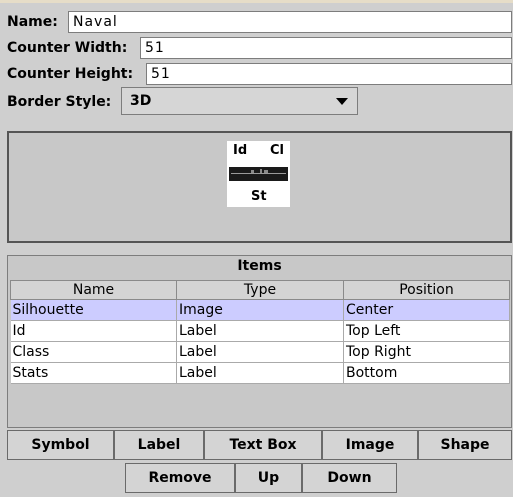  What do you see at coordinates (426, 352) in the screenshot?
I see `table-cell: Top Right` at bounding box center [426, 352].